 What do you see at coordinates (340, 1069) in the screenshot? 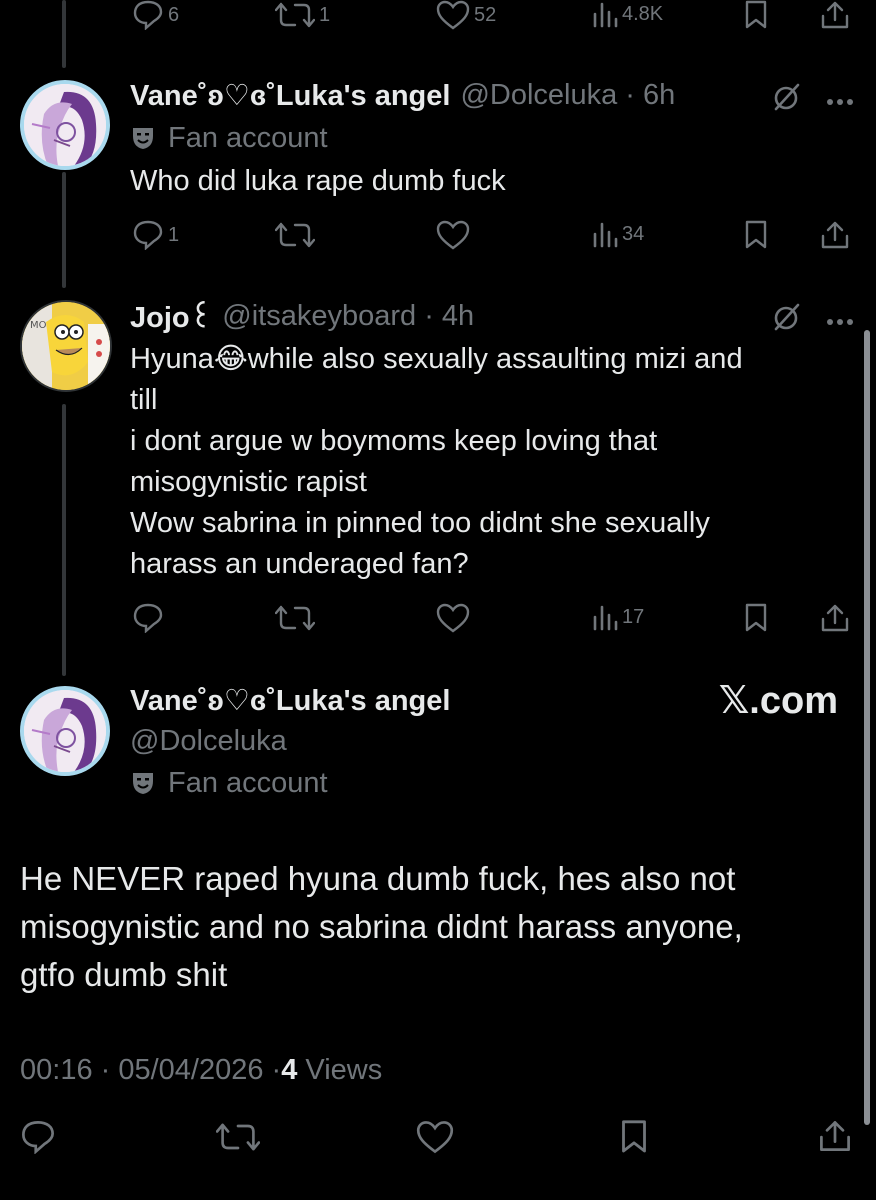
I see `views-label: Views` at bounding box center [340, 1069].